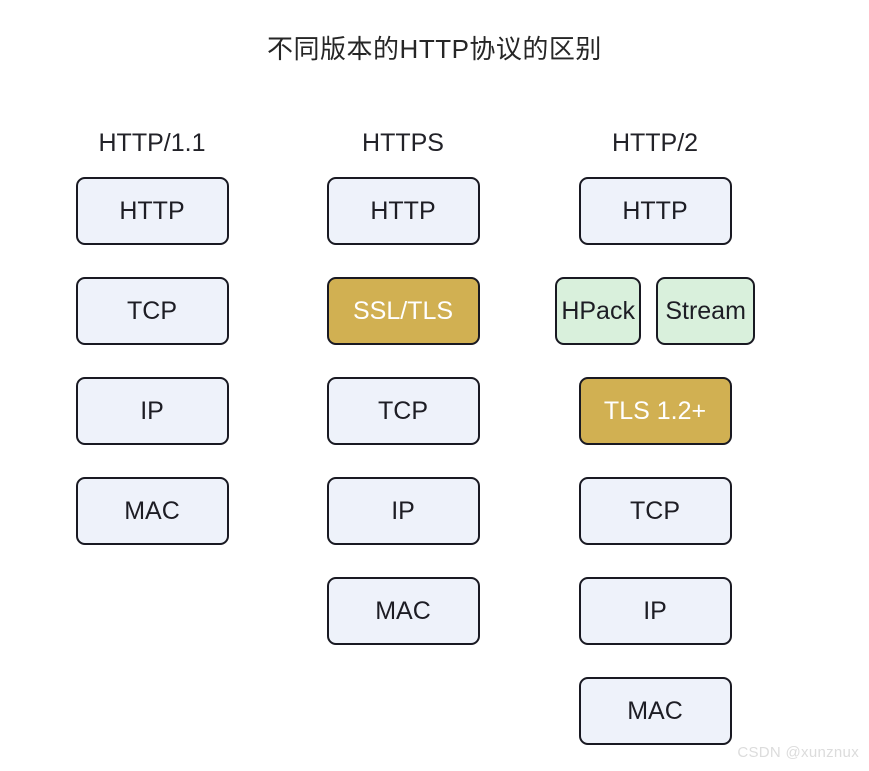 The width and height of the screenshot is (869, 771). I want to click on layer-box: TLS 1.2+, so click(655, 411).